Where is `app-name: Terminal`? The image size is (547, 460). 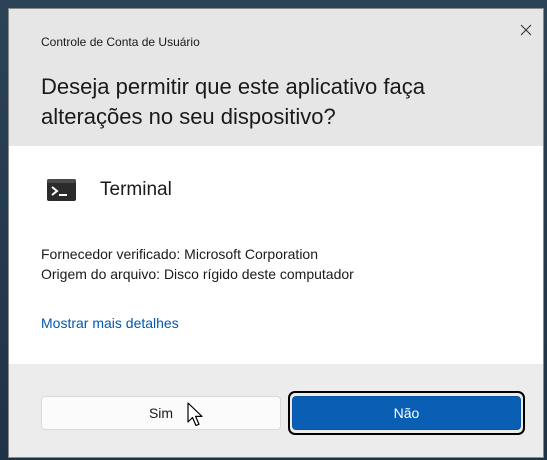
app-name: Terminal is located at coordinates (136, 189).